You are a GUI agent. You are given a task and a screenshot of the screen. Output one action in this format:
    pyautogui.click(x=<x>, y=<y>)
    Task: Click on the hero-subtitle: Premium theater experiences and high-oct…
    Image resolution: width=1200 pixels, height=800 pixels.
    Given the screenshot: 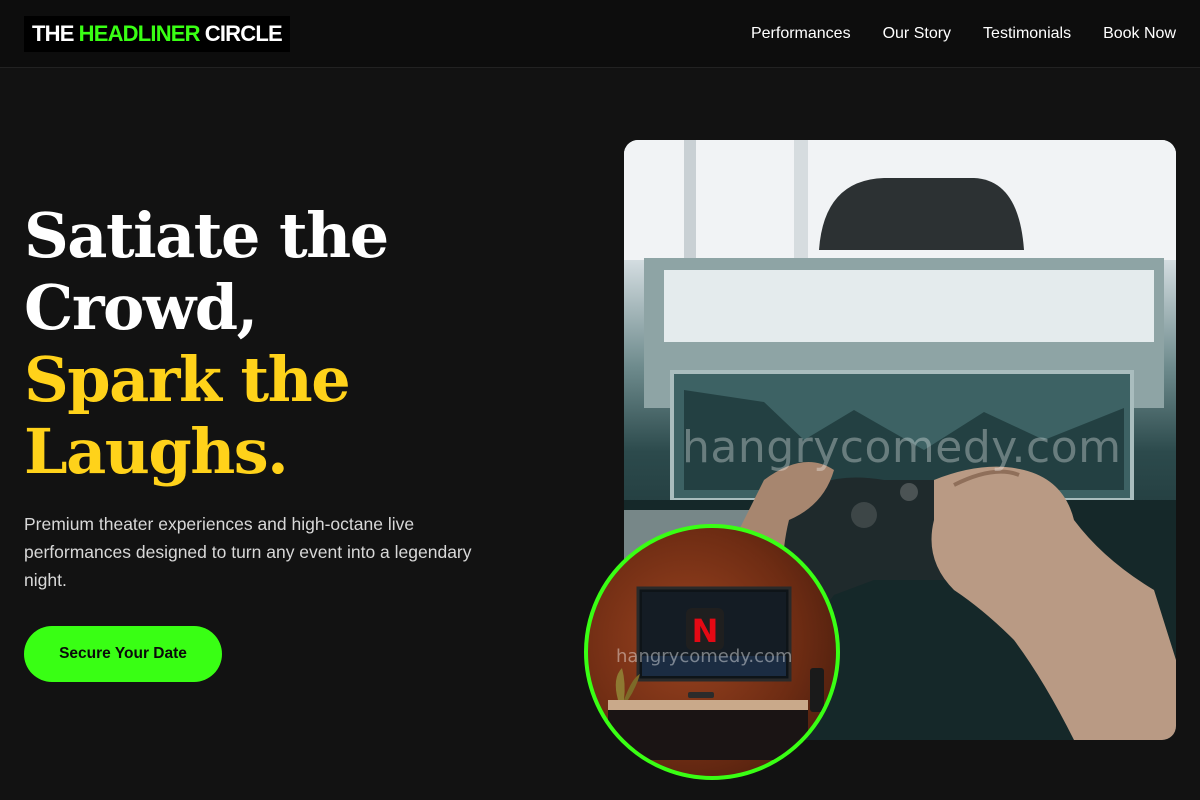 What is the action you would take?
    pyautogui.click(x=248, y=552)
    